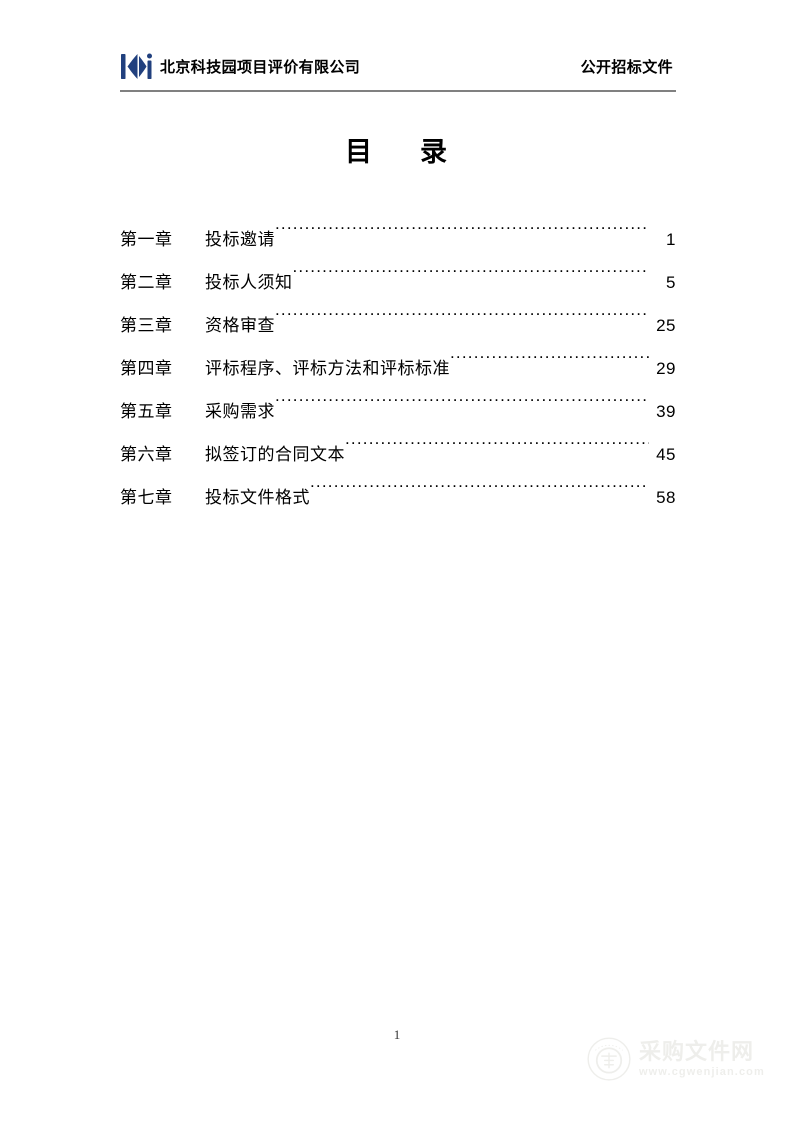 The width and height of the screenshot is (794, 1122). Describe the element at coordinates (240, 411) in the screenshot. I see `toc-entry-title: 采购需求` at that location.